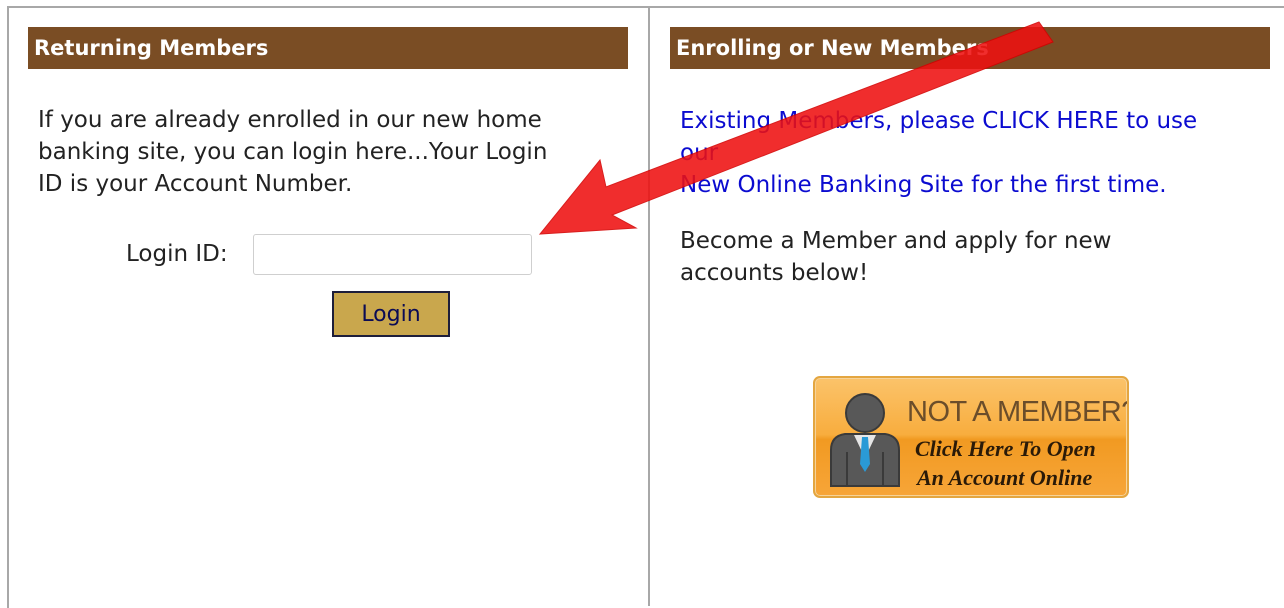 This screenshot has height=608, width=1284. I want to click on become-line: Become a Member and apply for new, so click(896, 241).